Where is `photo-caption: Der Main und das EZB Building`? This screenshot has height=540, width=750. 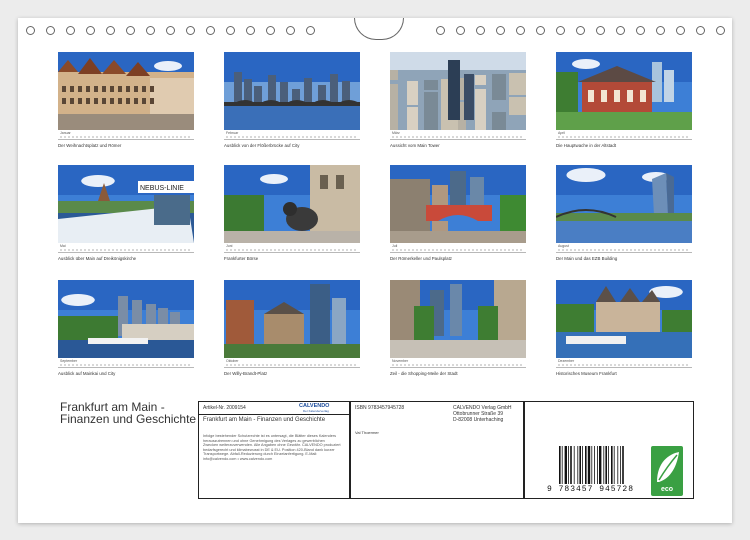 photo-caption: Der Main und das EZB Building is located at coordinates (587, 258).